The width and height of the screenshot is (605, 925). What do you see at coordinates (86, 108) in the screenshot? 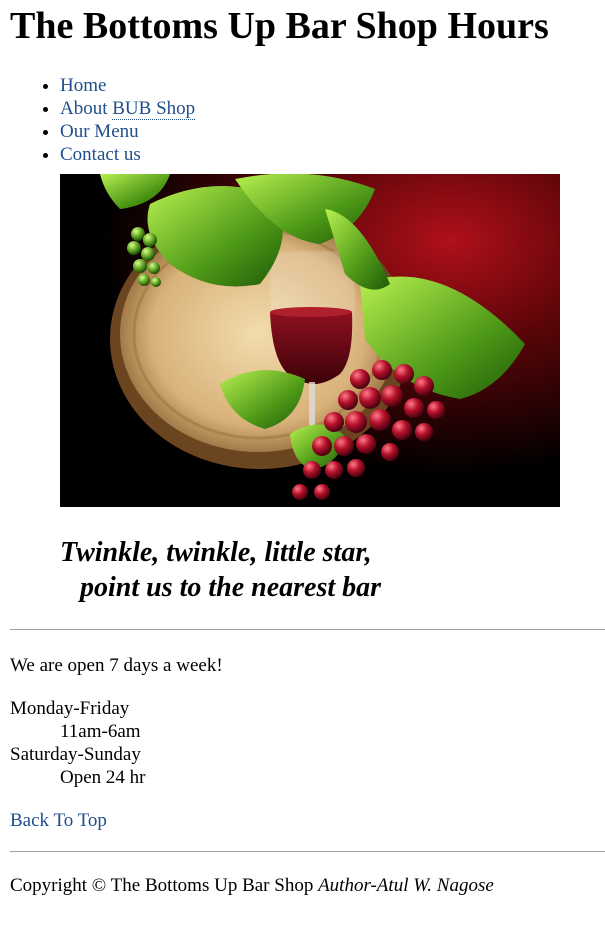
I see `nav-link-about-prefix: About` at bounding box center [86, 108].